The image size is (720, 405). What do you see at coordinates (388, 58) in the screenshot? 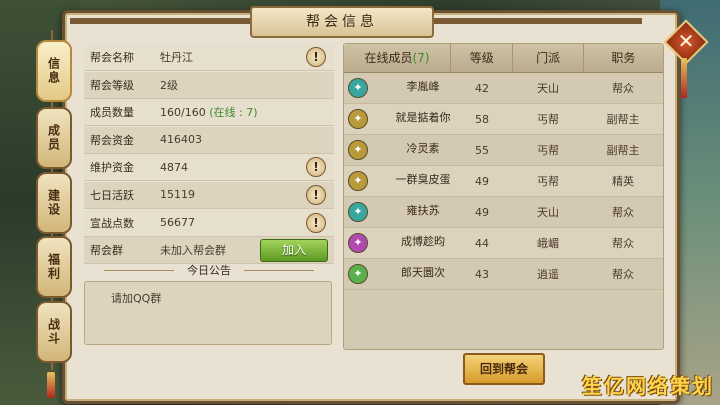
I see `column-header-label: 在线成员` at bounding box center [388, 58].